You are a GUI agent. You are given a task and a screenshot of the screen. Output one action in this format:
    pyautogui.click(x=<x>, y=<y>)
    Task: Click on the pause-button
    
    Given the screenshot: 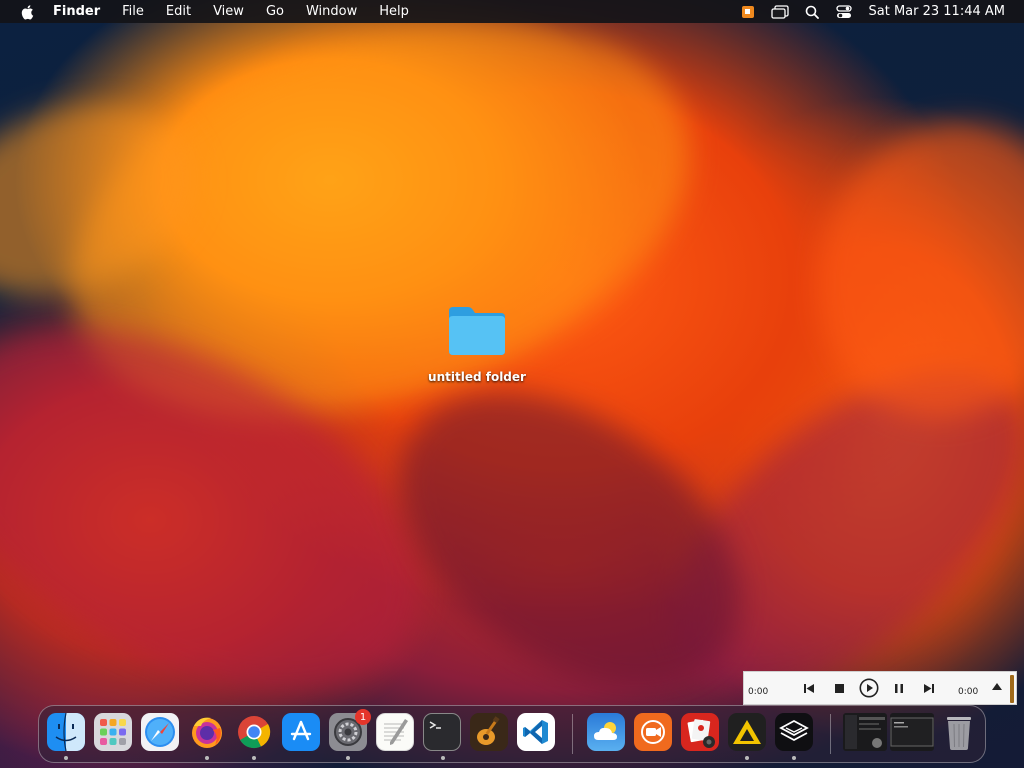 What is the action you would take?
    pyautogui.click(x=899, y=688)
    